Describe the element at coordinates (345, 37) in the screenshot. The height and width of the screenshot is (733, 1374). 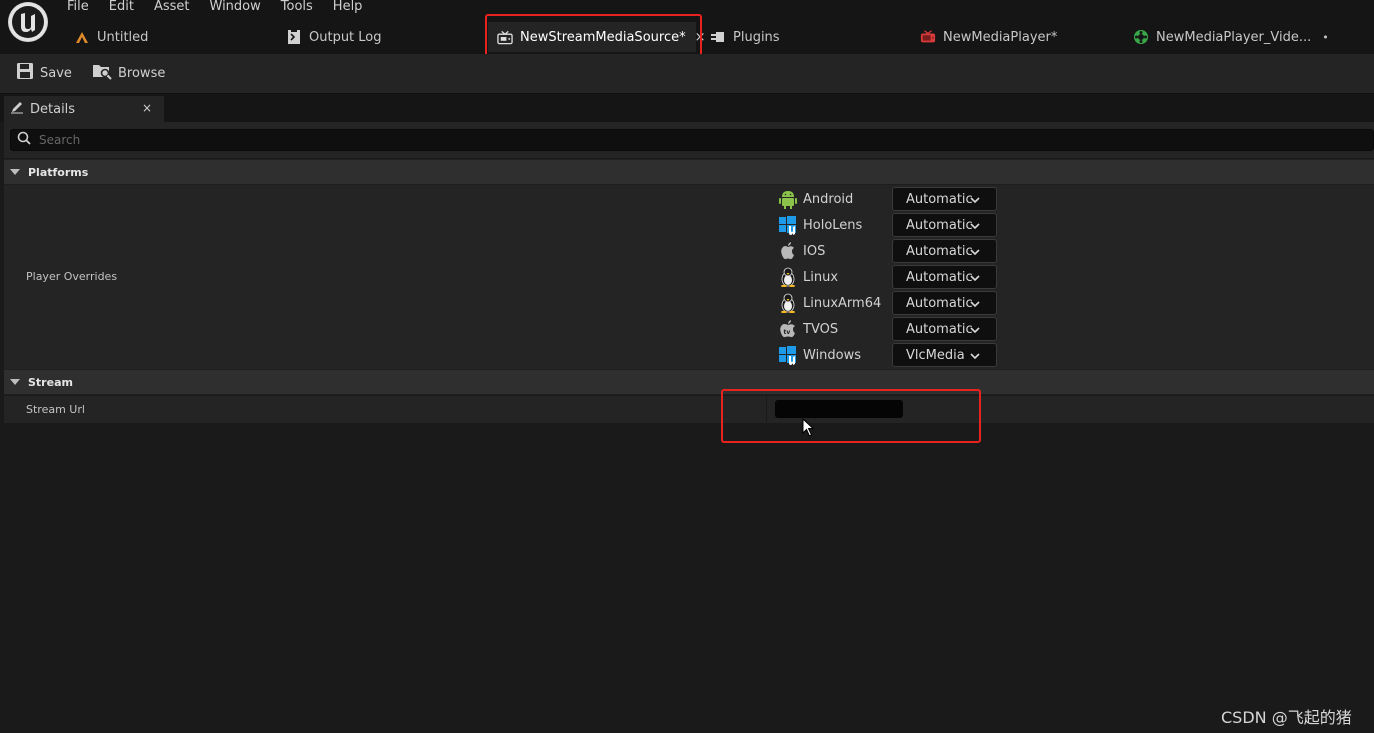
I see `tab-label: Output Log` at that location.